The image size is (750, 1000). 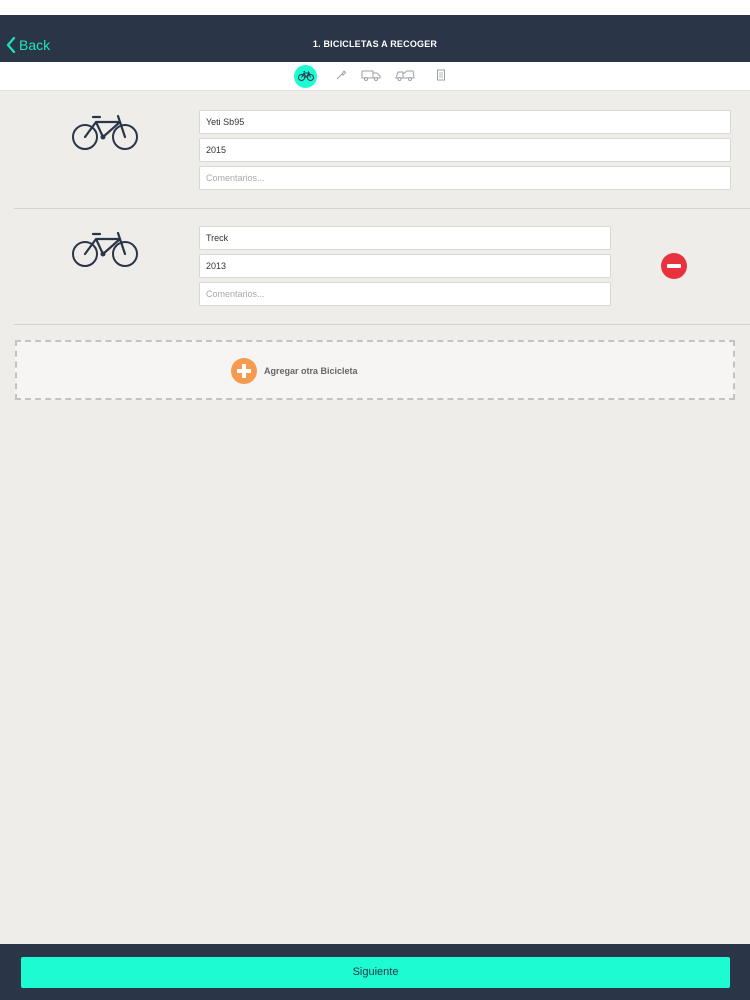 I want to click on remove-bike-button, so click(x=674, y=266).